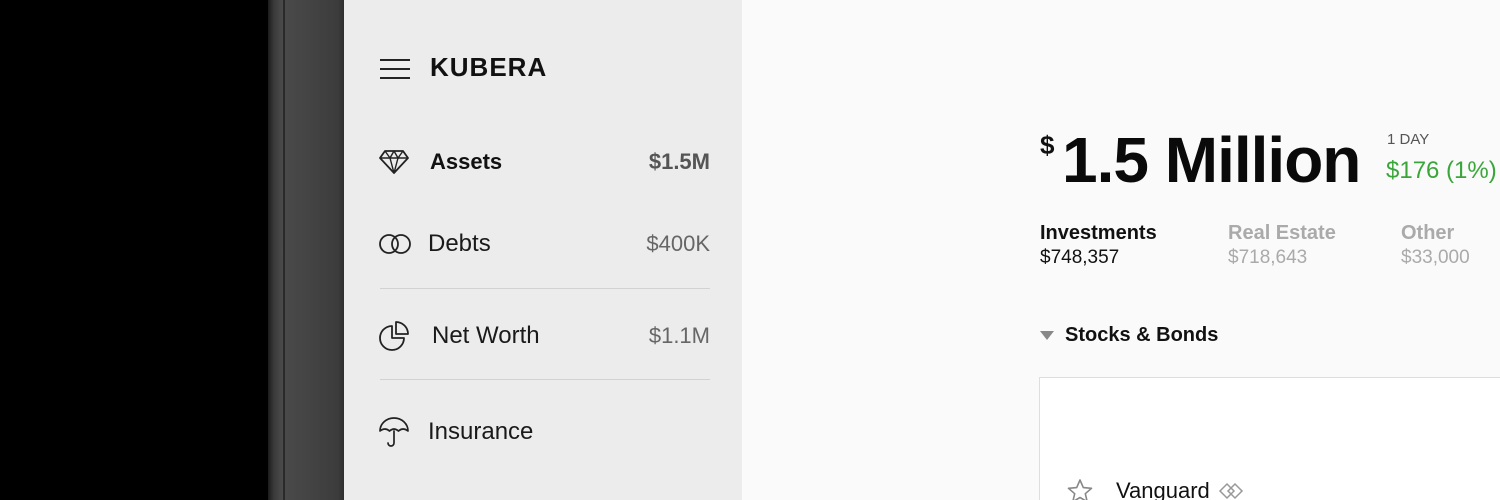 The image size is (1500, 500). Describe the element at coordinates (1282, 233) in the screenshot. I see `category-name: Real Estate` at that location.